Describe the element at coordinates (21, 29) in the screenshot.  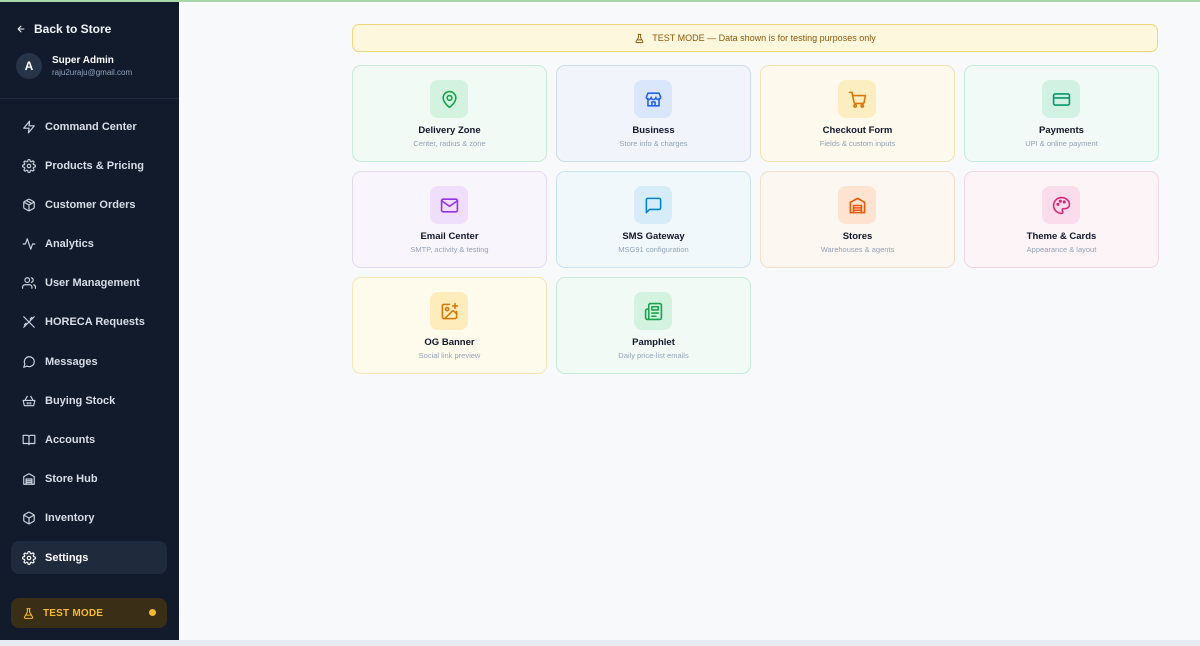
I see `arrow-left-icon` at that location.